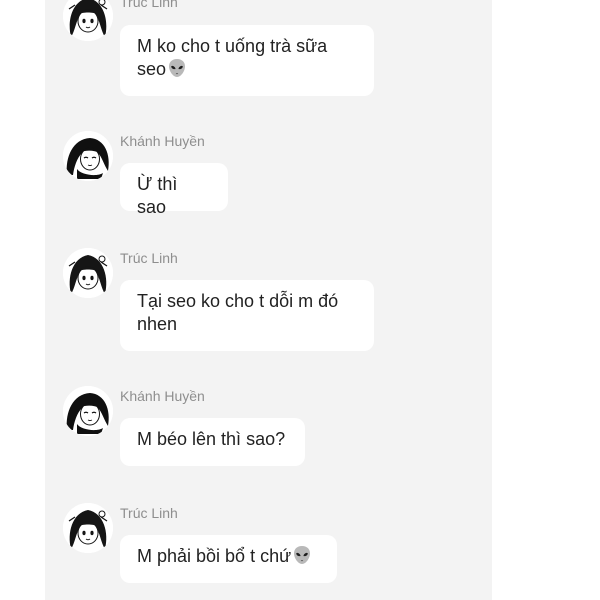  I want to click on message-text-line: Tại seo ko cho t dỗi m đó, so click(238, 301).